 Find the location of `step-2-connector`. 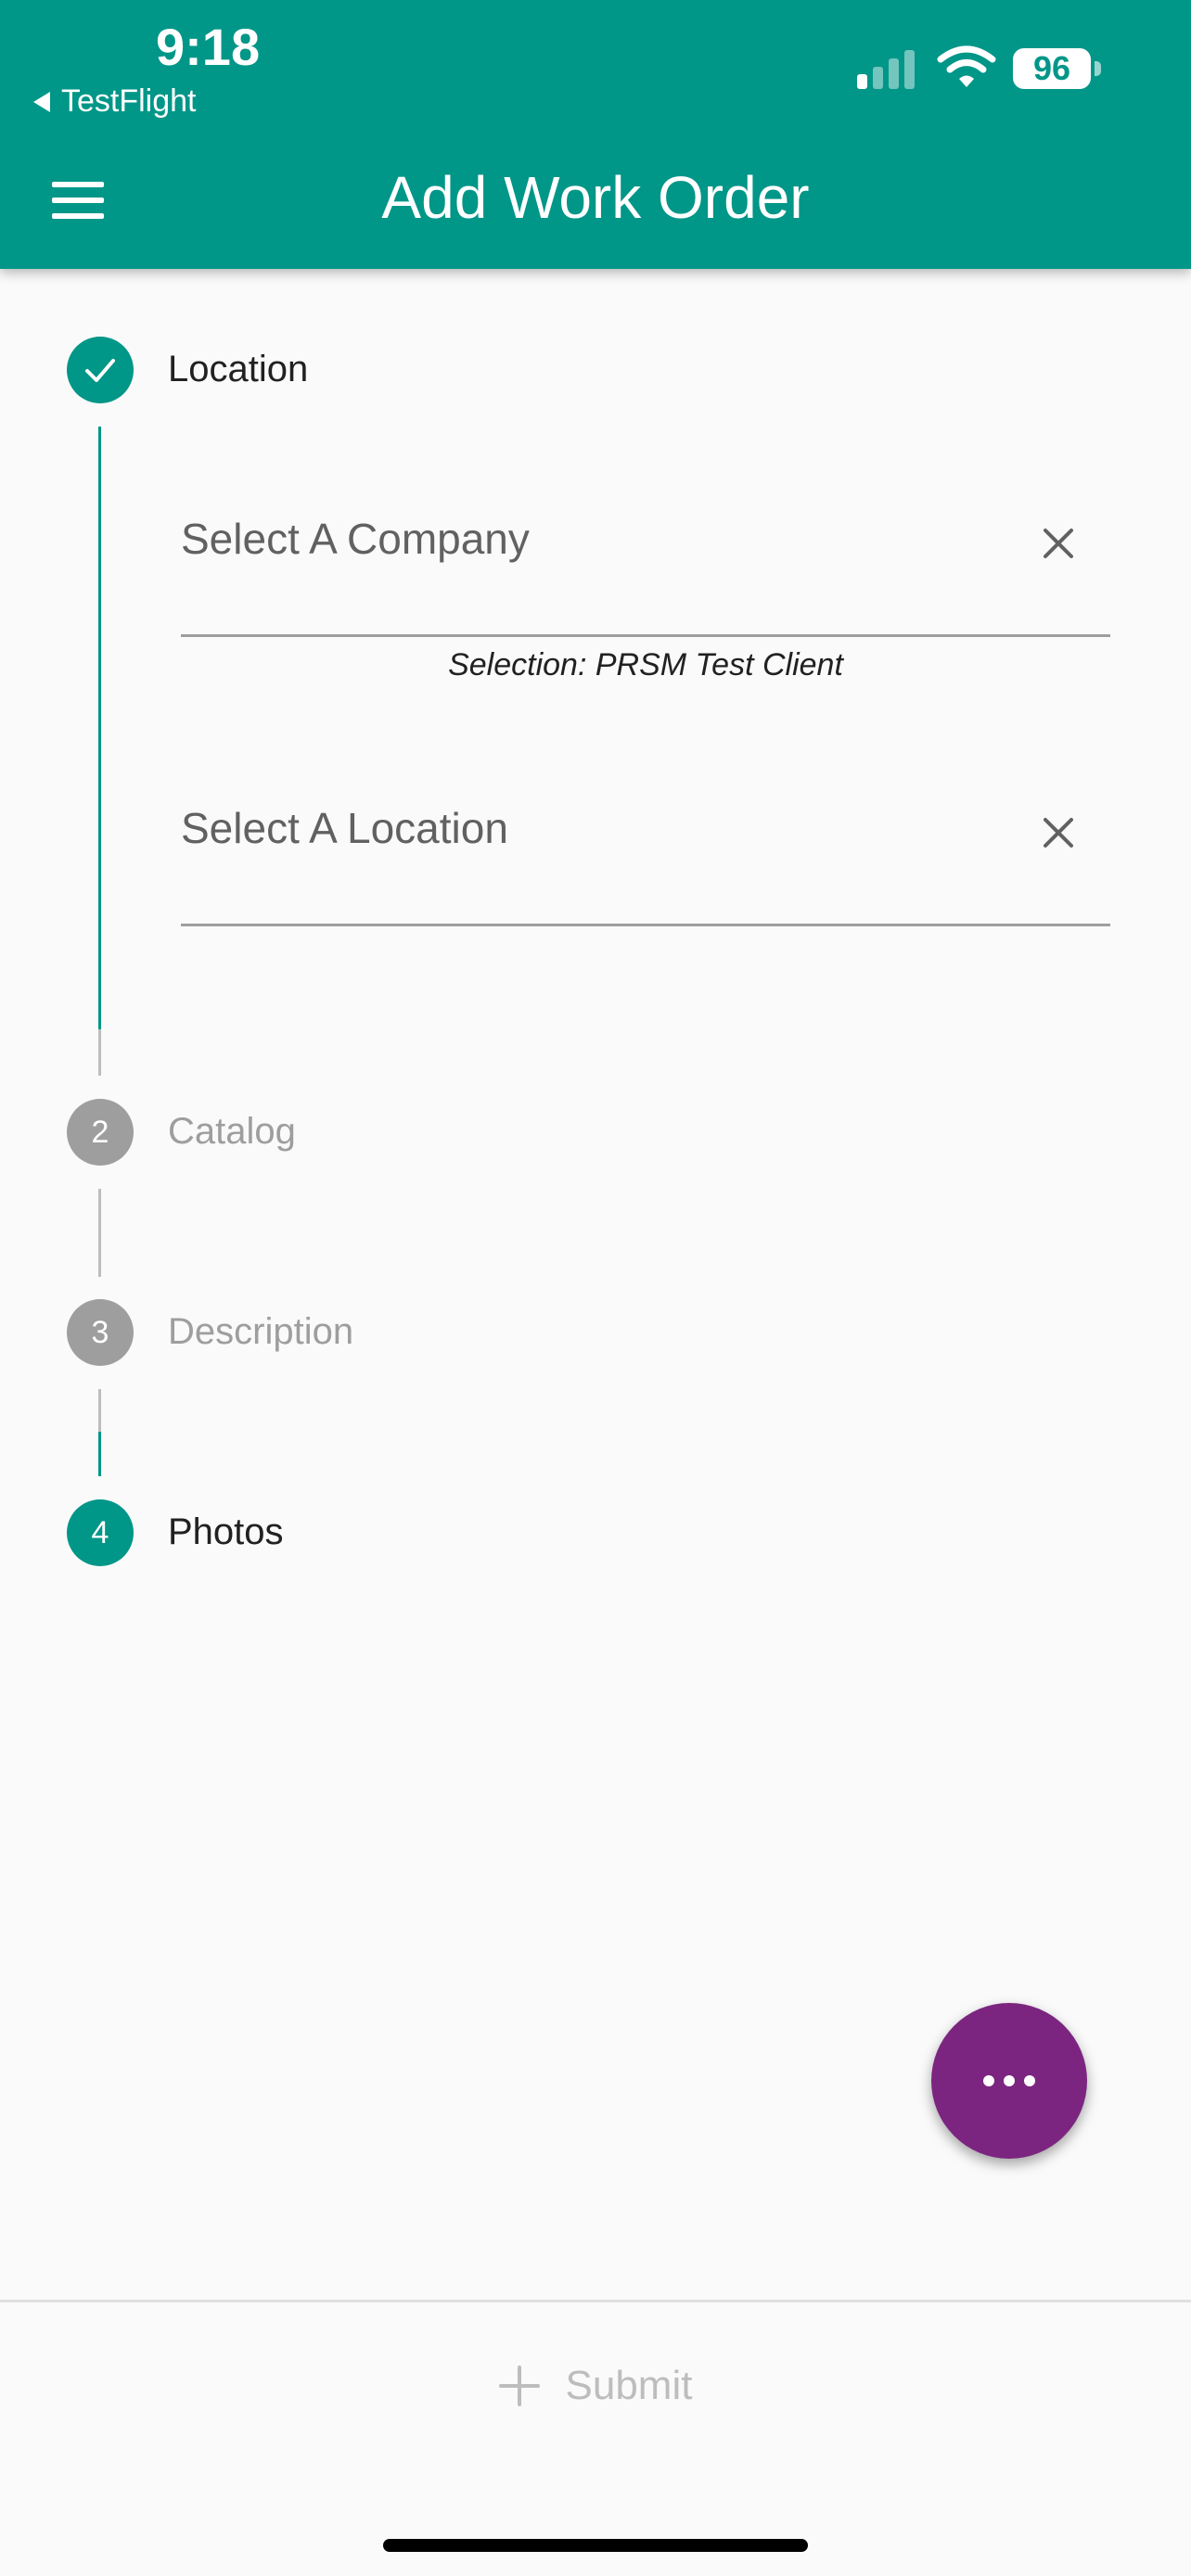

step-2-connector is located at coordinates (99, 1233).